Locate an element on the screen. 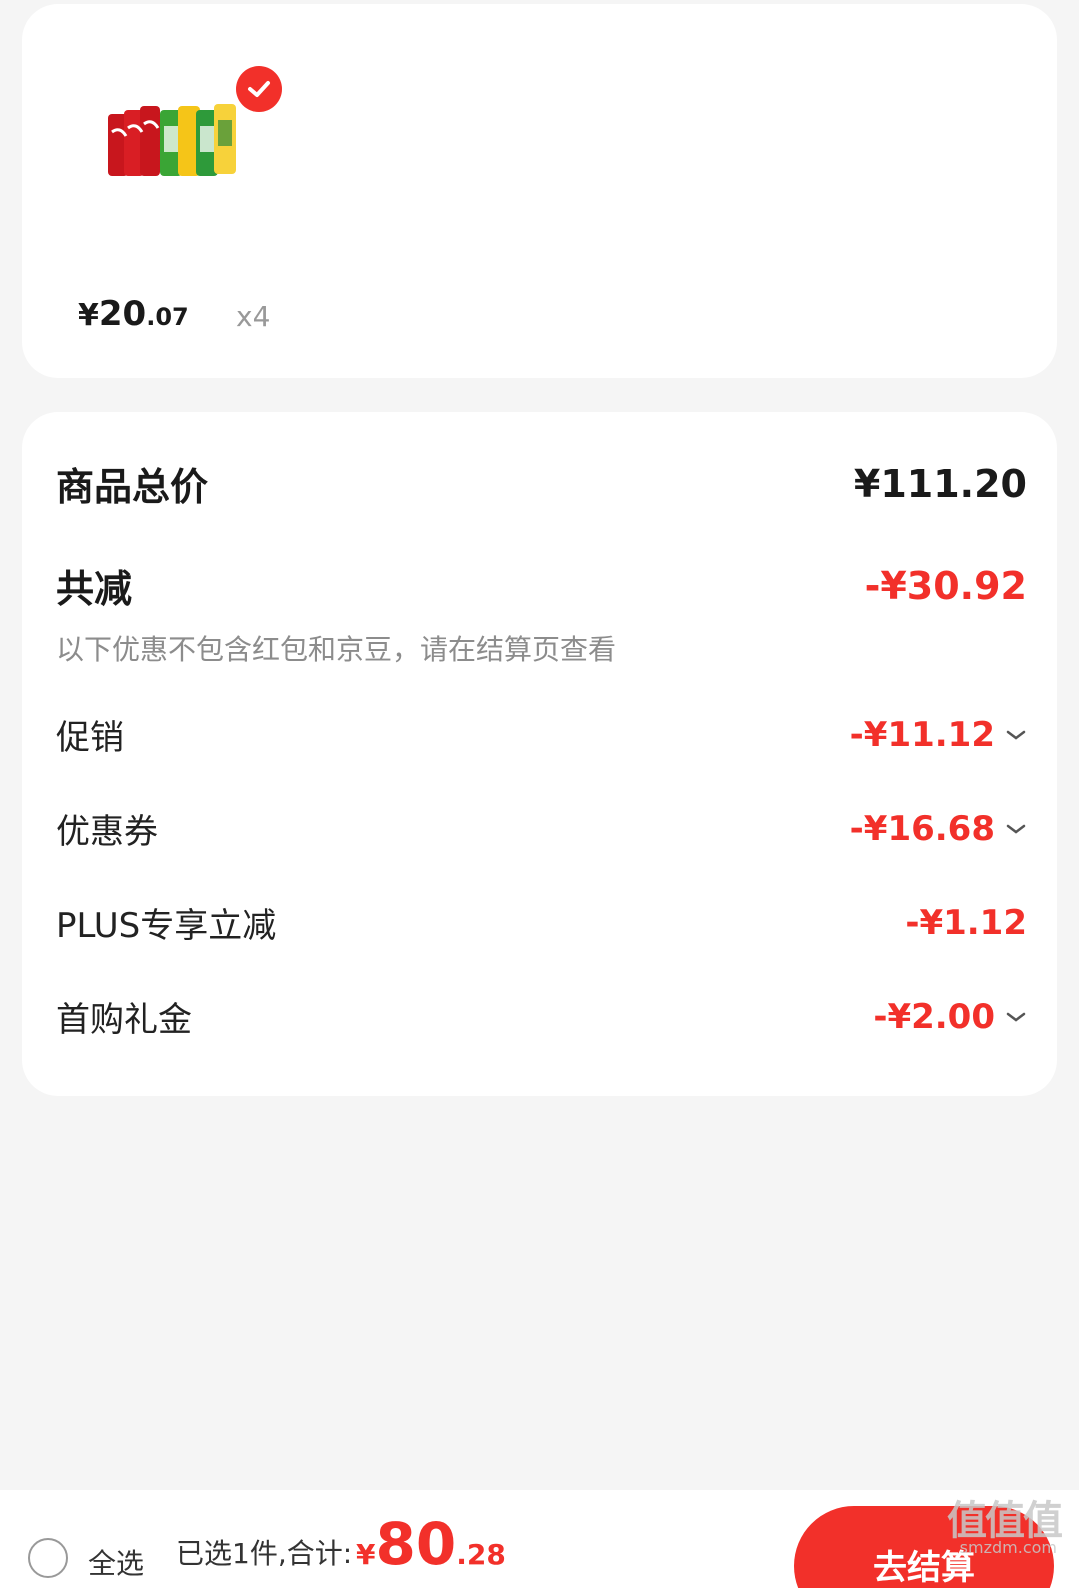 Image resolution: width=1079 pixels, height=1588 pixels. product-price: ¥20.07 is located at coordinates (133, 314).